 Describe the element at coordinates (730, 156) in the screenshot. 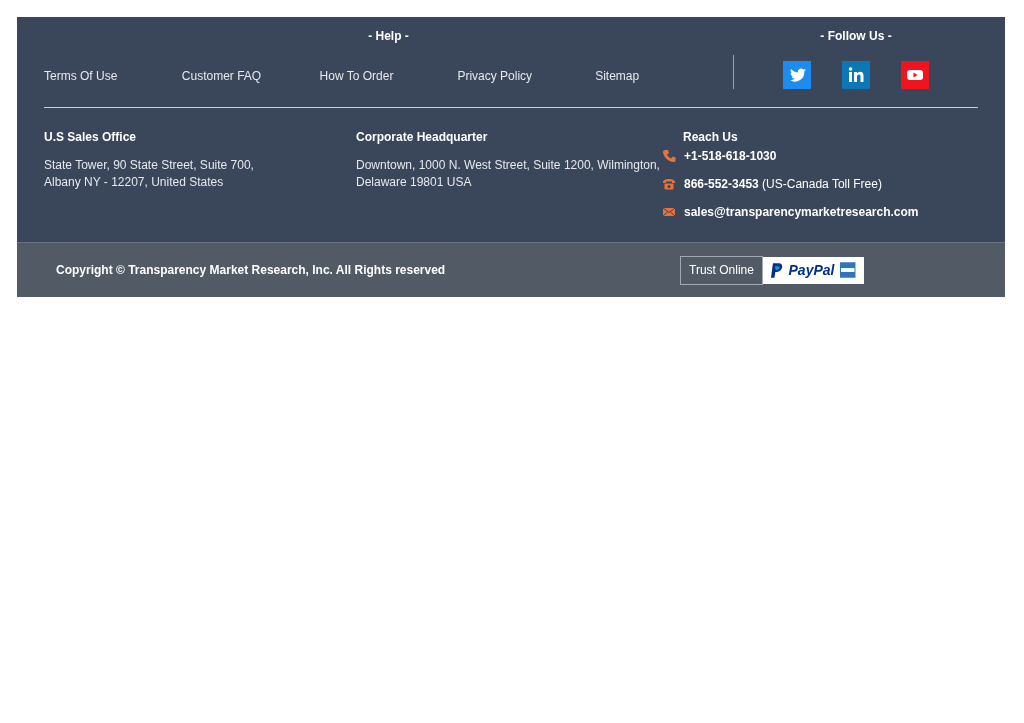

I see `phone-number: +1-518-618-1030` at that location.